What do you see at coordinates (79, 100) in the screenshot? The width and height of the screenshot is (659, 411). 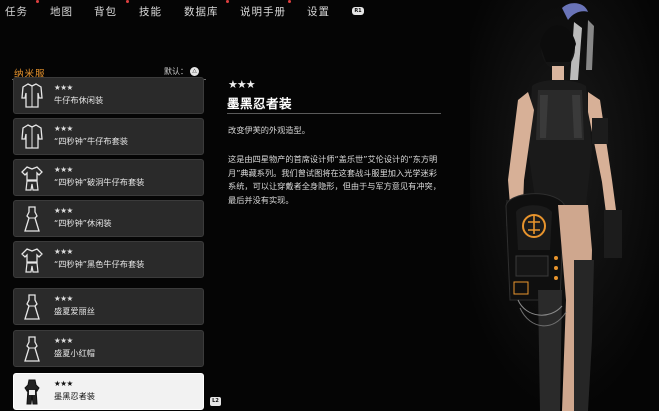 I see `outfit-name: 牛仔布休闲装` at bounding box center [79, 100].